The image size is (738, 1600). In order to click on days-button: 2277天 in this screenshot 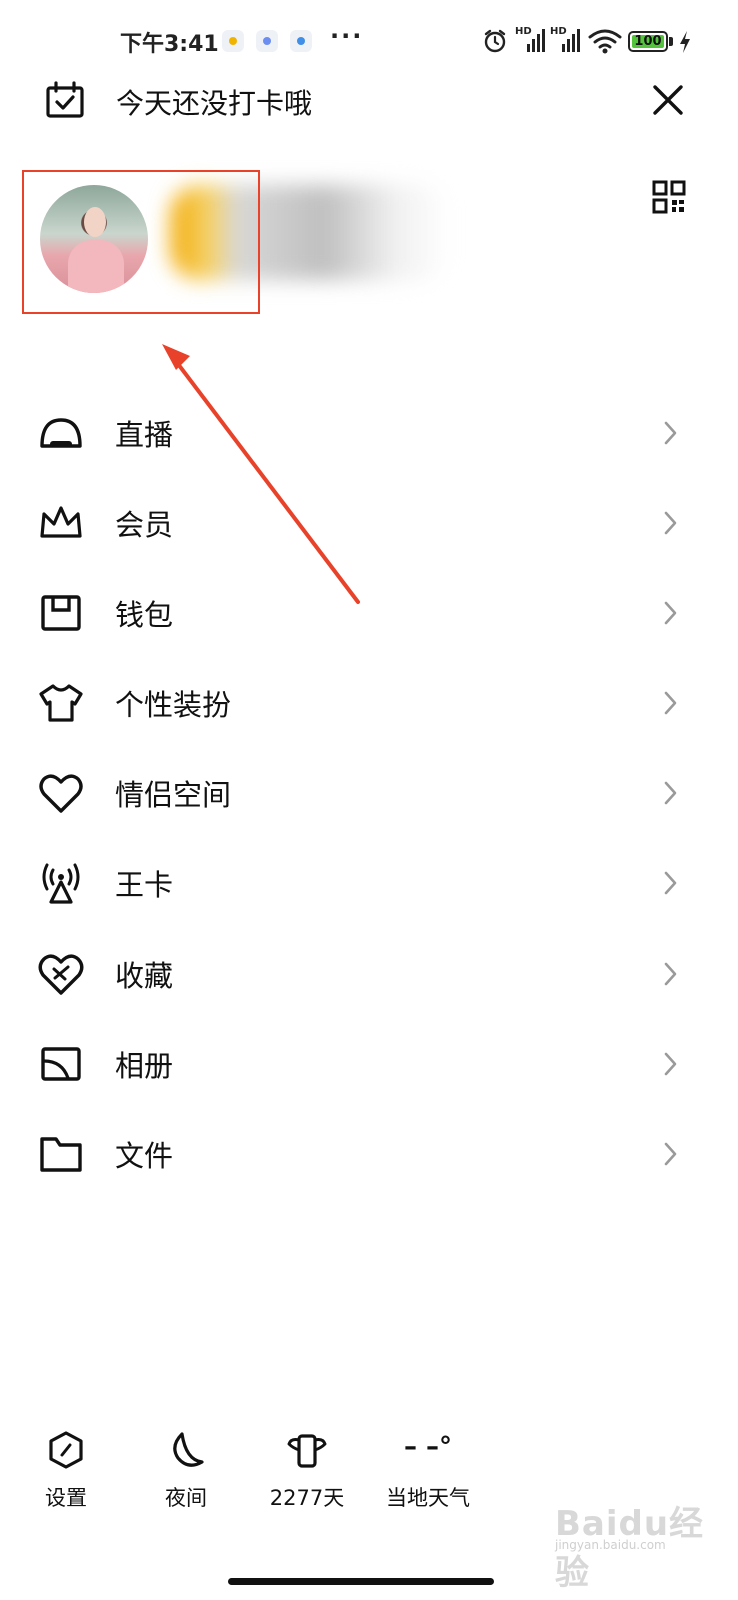, I will do `click(307, 1472)`.